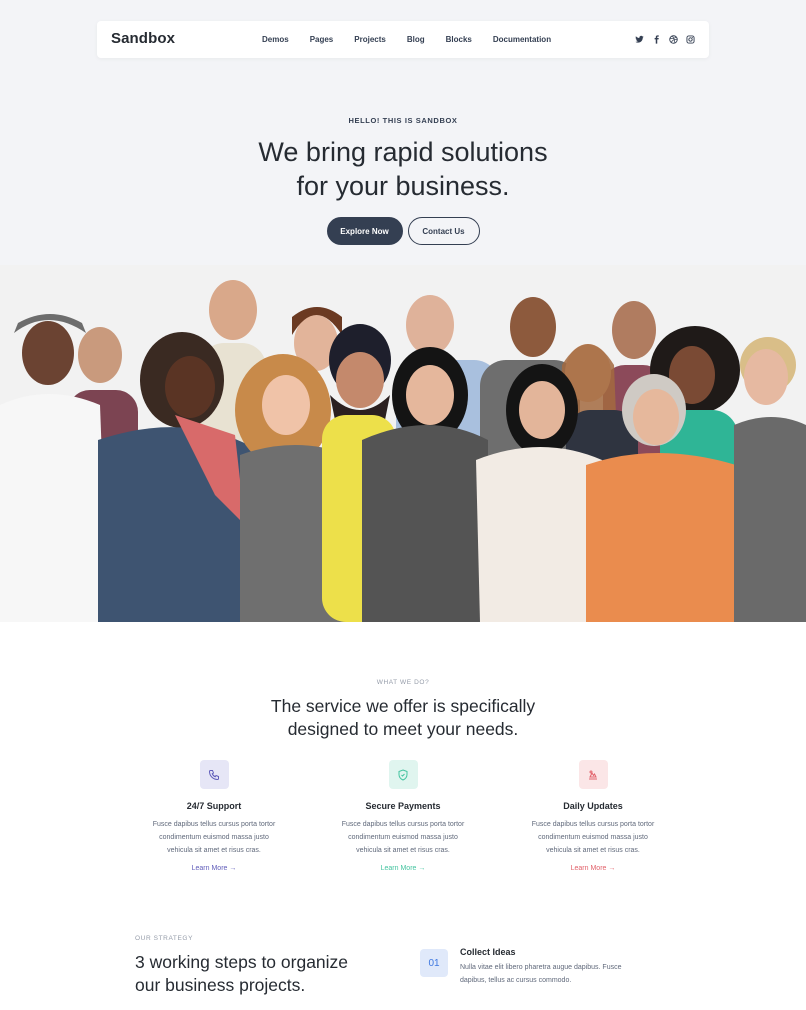 The image size is (806, 1010). What do you see at coordinates (403, 682) in the screenshot?
I see `services-eyebrow: WHAT WE DO?` at bounding box center [403, 682].